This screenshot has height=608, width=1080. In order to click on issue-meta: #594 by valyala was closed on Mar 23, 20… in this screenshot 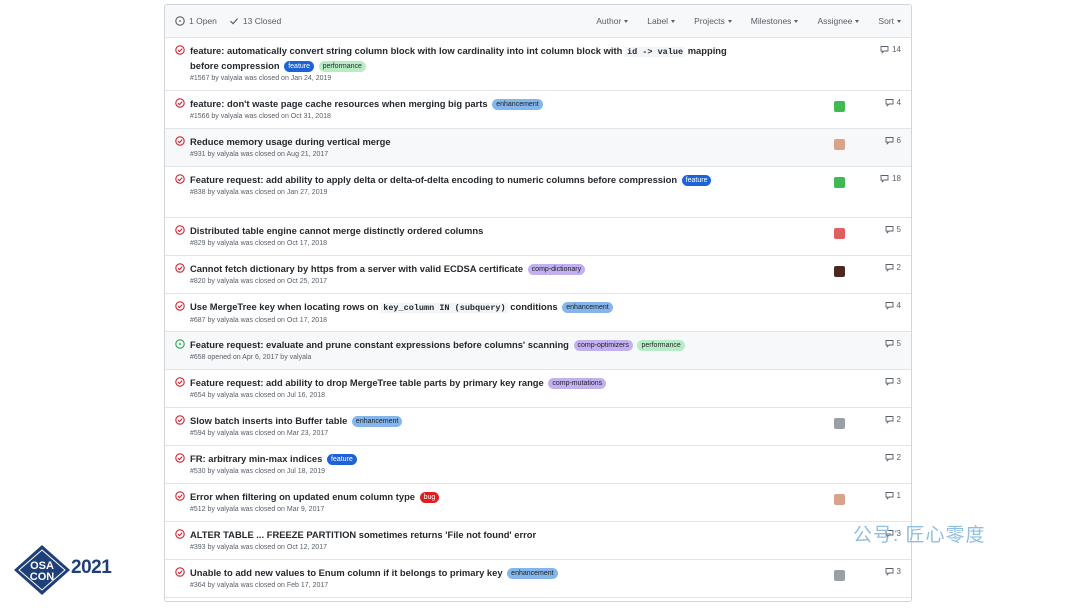, I will do `click(259, 433)`.